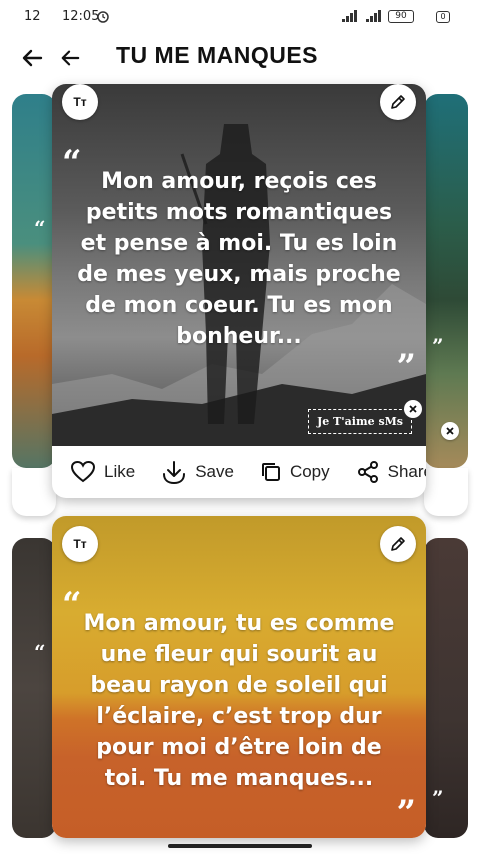  Describe the element at coordinates (217, 55) in the screenshot. I see `page-title: TU ME MANQUES` at that location.